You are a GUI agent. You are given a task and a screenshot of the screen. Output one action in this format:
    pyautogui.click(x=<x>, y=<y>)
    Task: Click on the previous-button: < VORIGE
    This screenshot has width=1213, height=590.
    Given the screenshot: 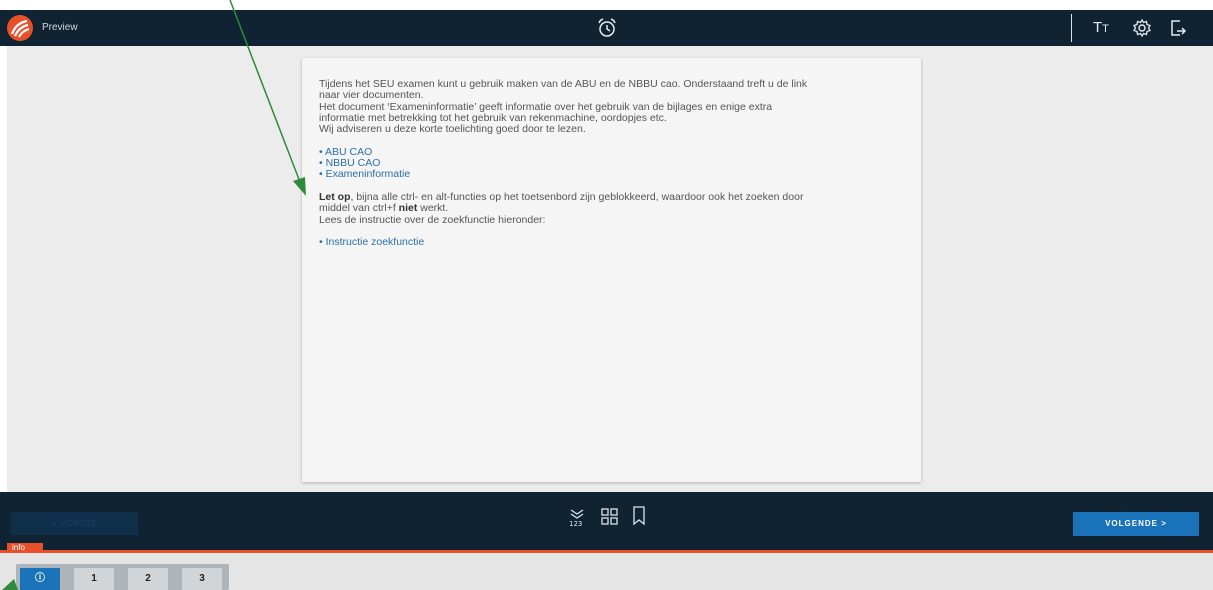 What is the action you would take?
    pyautogui.click(x=74, y=523)
    